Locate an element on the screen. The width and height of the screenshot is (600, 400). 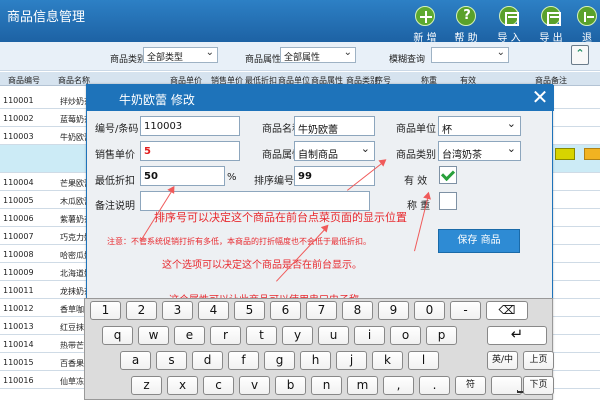
key-p: p is located at coordinates (441, 335).